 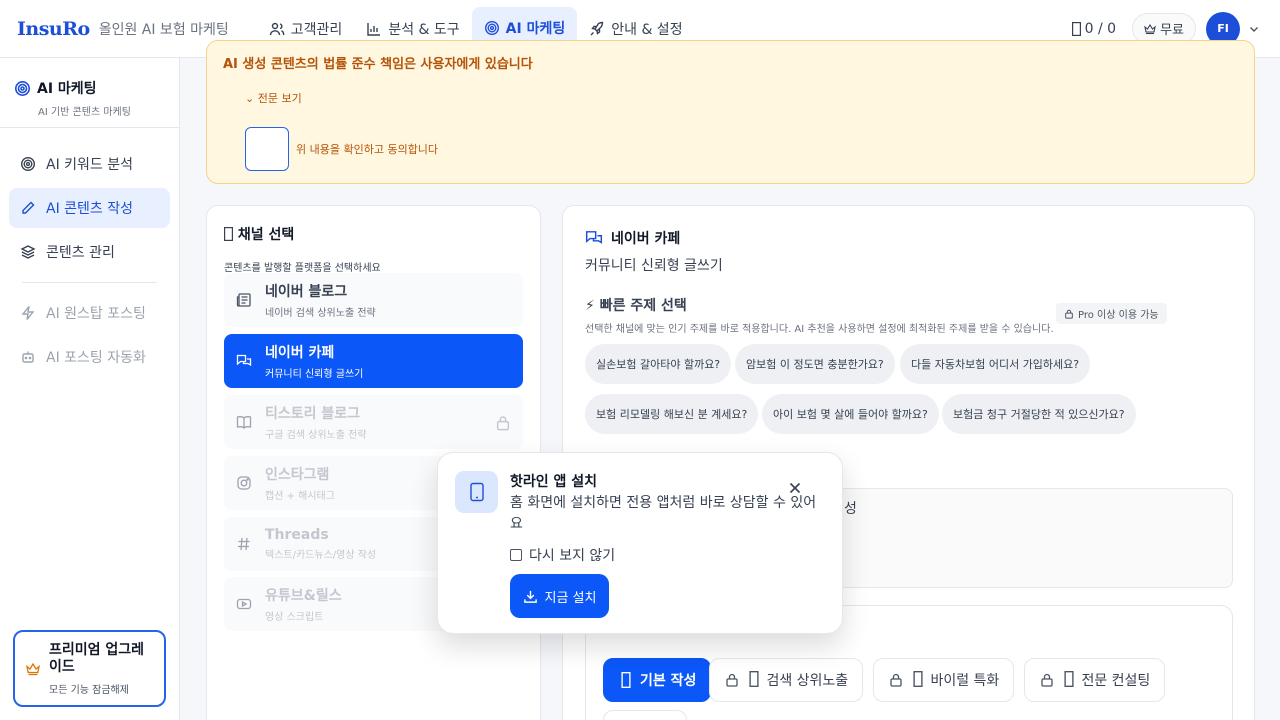 What do you see at coordinates (97, 658) in the screenshot?
I see `premium-title: 프리미엄 업그레이드` at bounding box center [97, 658].